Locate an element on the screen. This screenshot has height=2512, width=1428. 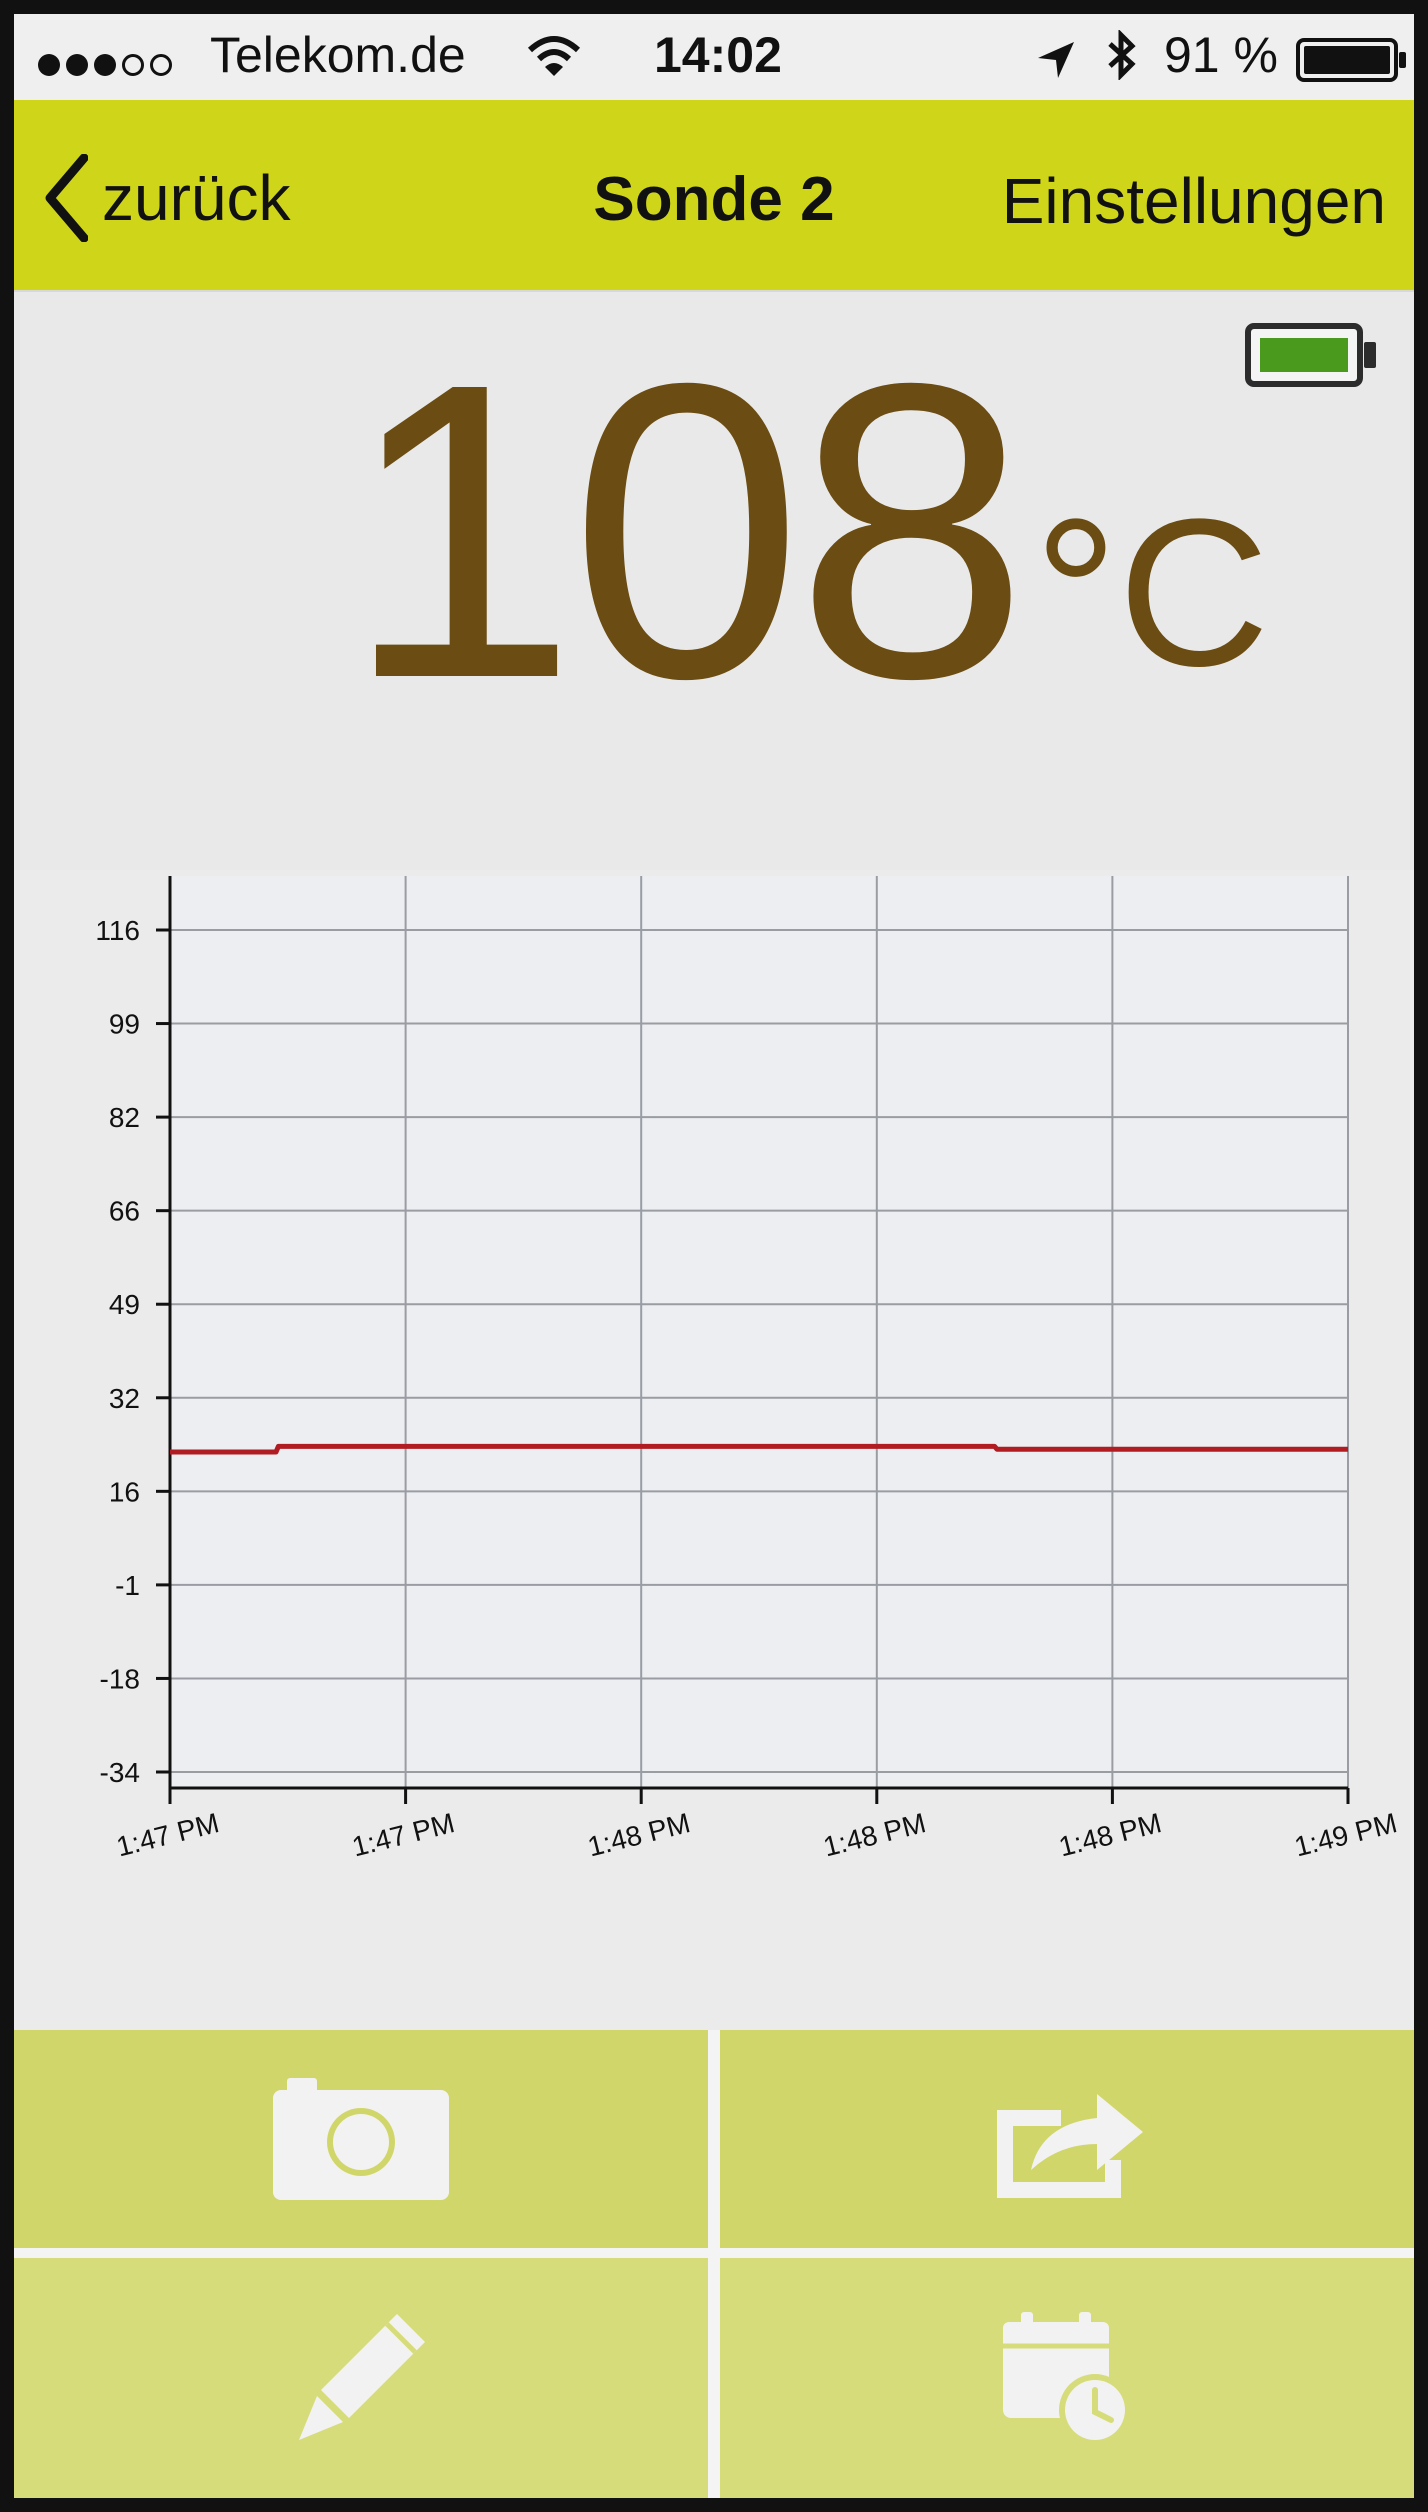
battery-percent: 91 % is located at coordinates (1221, 55).